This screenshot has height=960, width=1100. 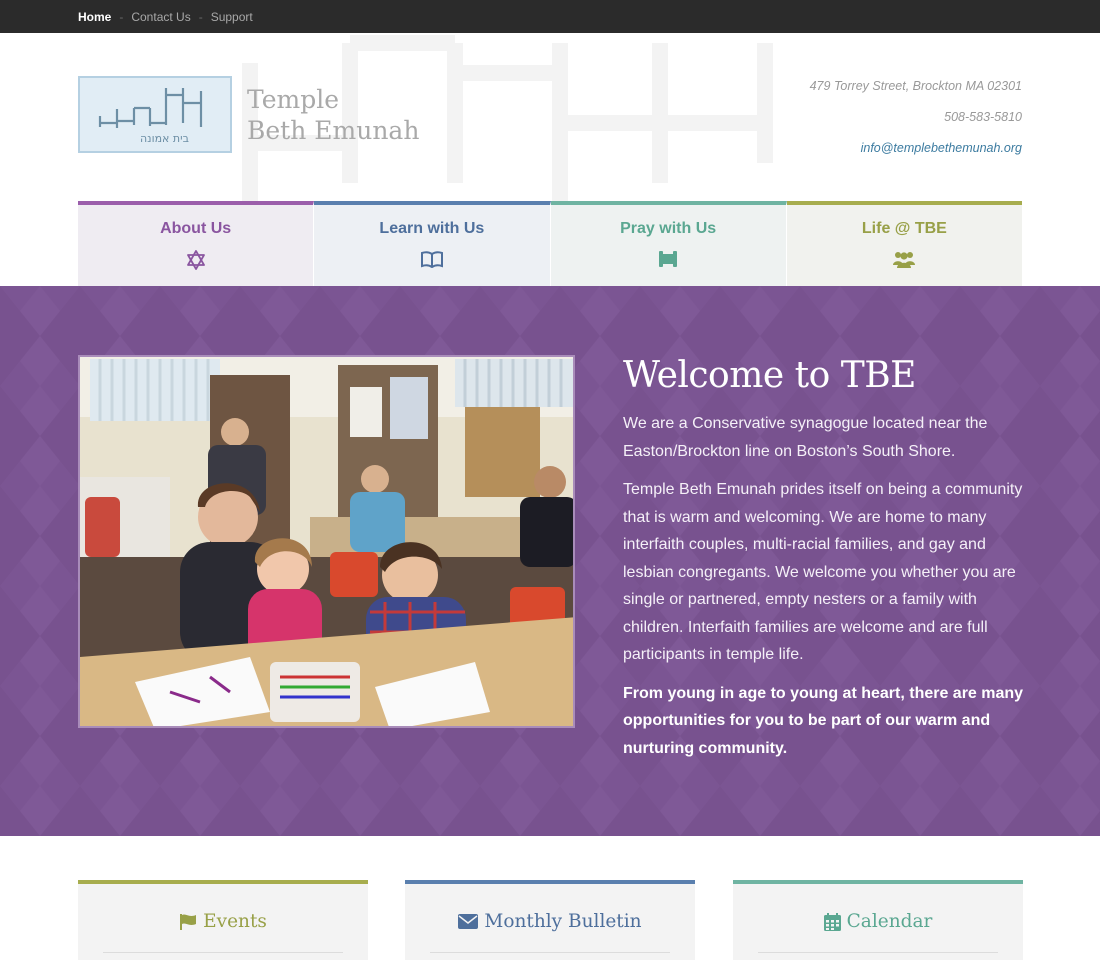 What do you see at coordinates (769, 375) in the screenshot?
I see `welcome-title: Welcome to TBE` at bounding box center [769, 375].